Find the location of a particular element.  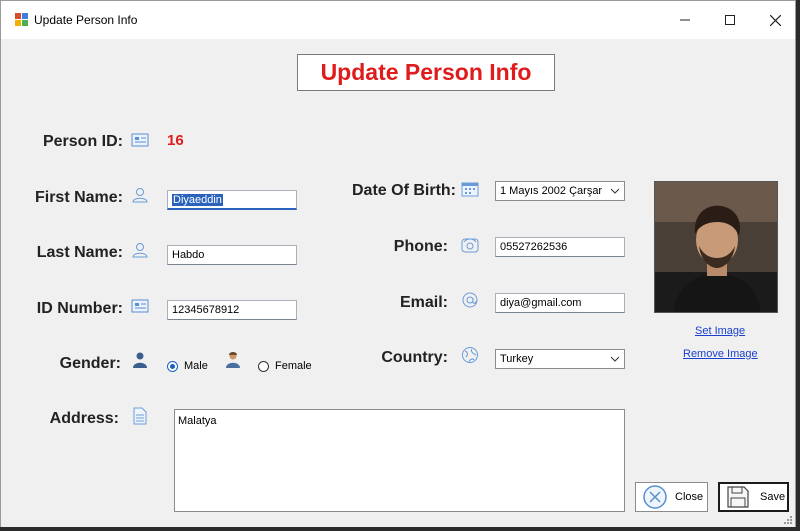

male-radio-label: Male is located at coordinates (196, 366).